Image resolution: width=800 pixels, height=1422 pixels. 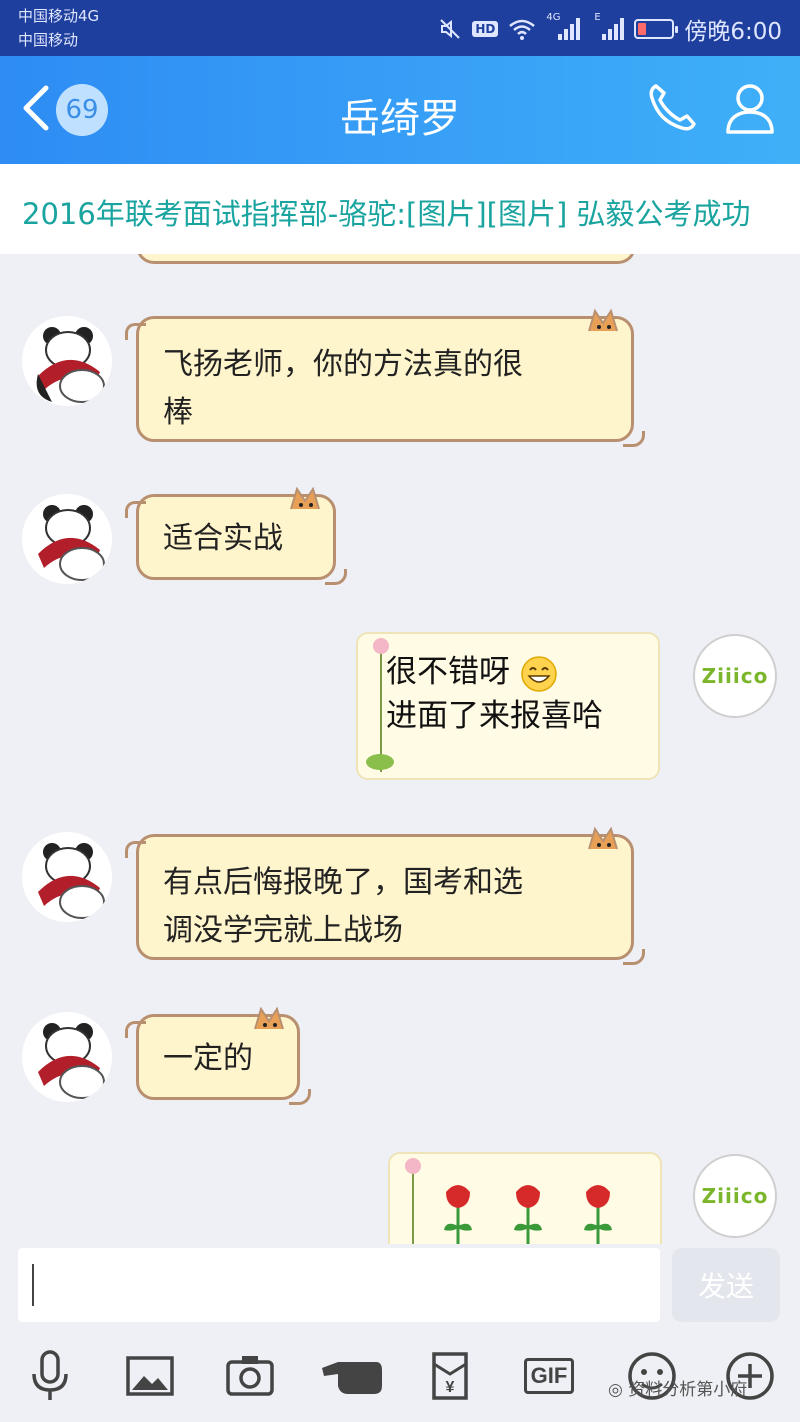 I want to click on chat-header: 69 岳绮罗, so click(x=400, y=110).